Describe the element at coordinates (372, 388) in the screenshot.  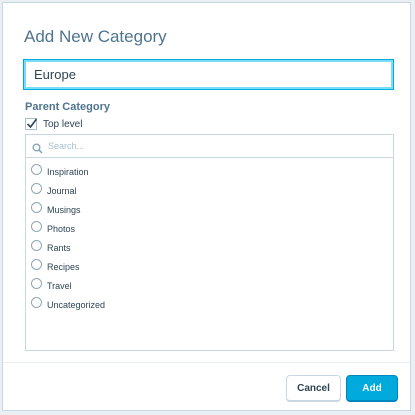
I see `add-button: Add` at that location.